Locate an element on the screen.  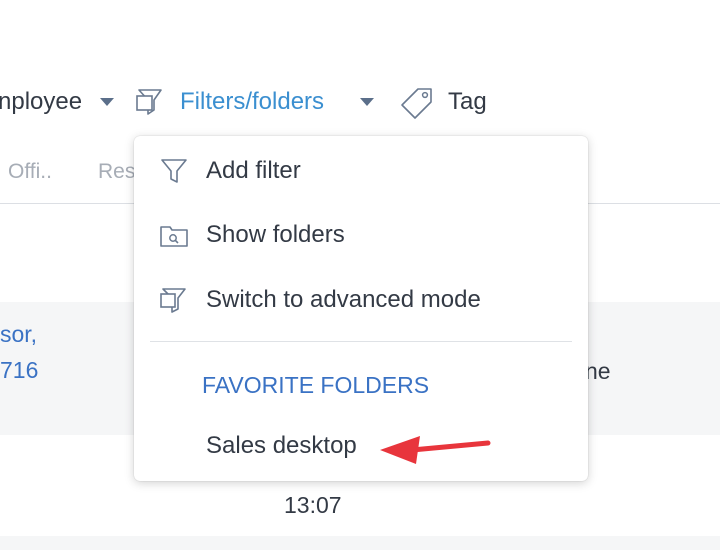
row-link-line2: 716 is located at coordinates (19, 370).